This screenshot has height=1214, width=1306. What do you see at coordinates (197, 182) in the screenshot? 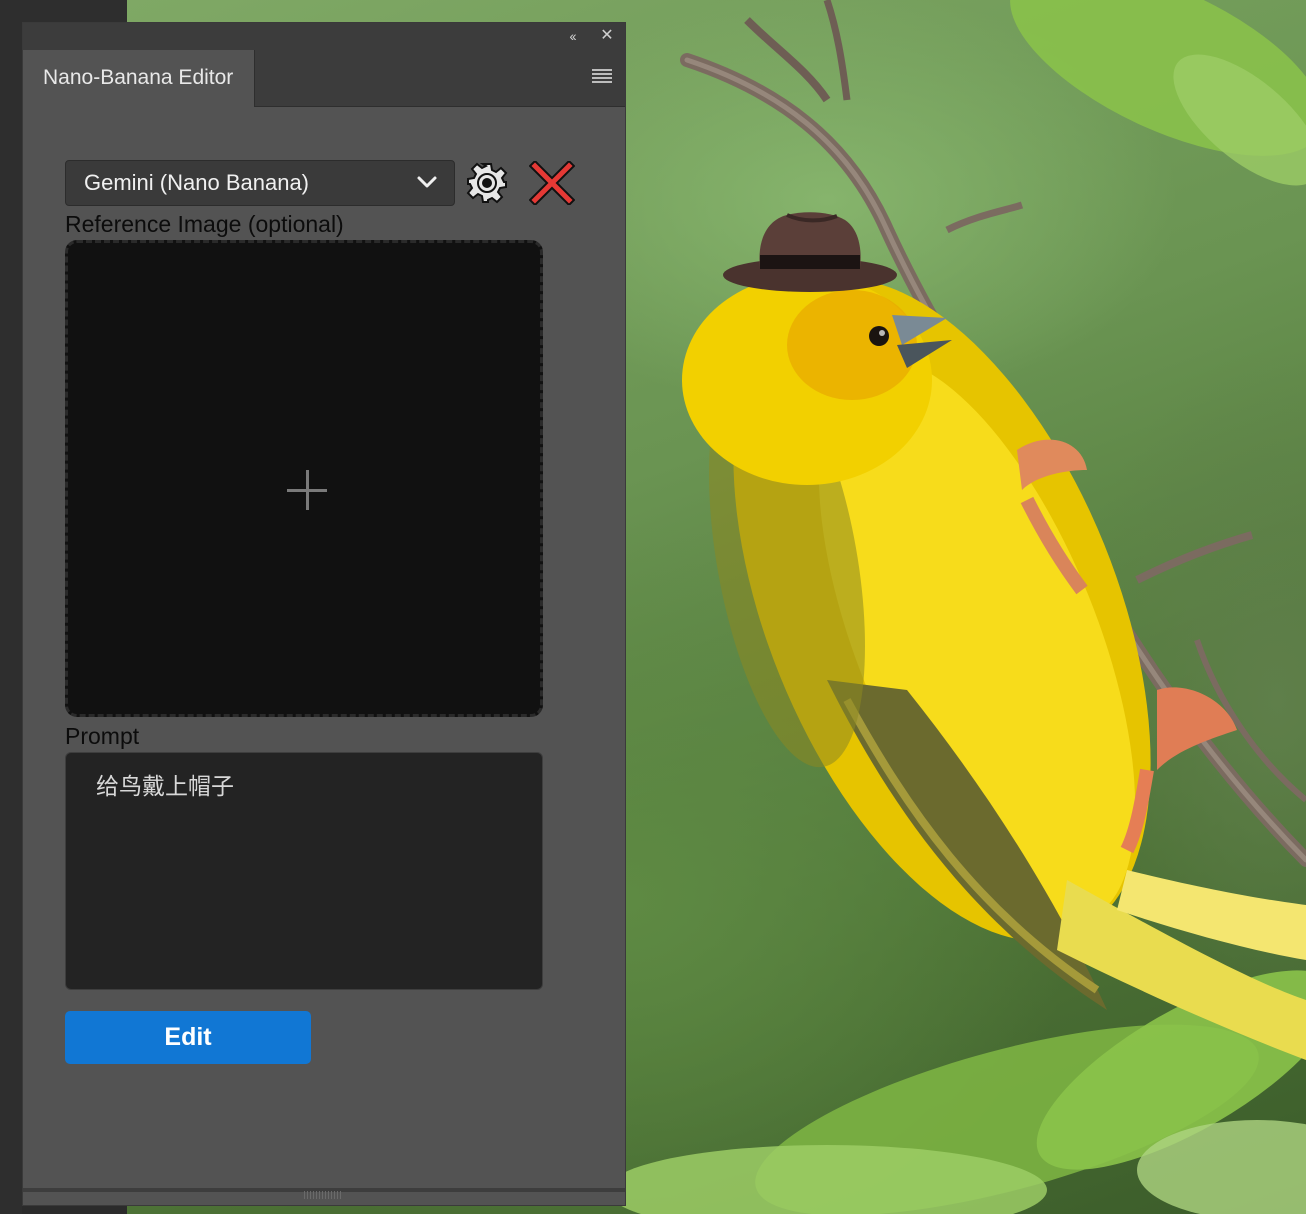
I see `model-select-value: Gemini (Nano Banana)` at bounding box center [197, 182].